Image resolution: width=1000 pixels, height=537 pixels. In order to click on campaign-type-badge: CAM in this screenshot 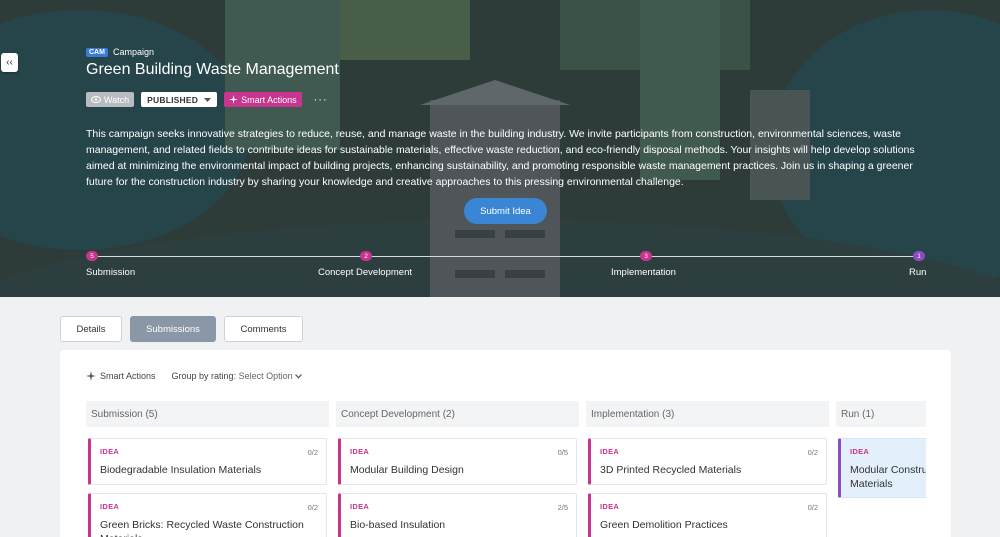, I will do `click(97, 52)`.